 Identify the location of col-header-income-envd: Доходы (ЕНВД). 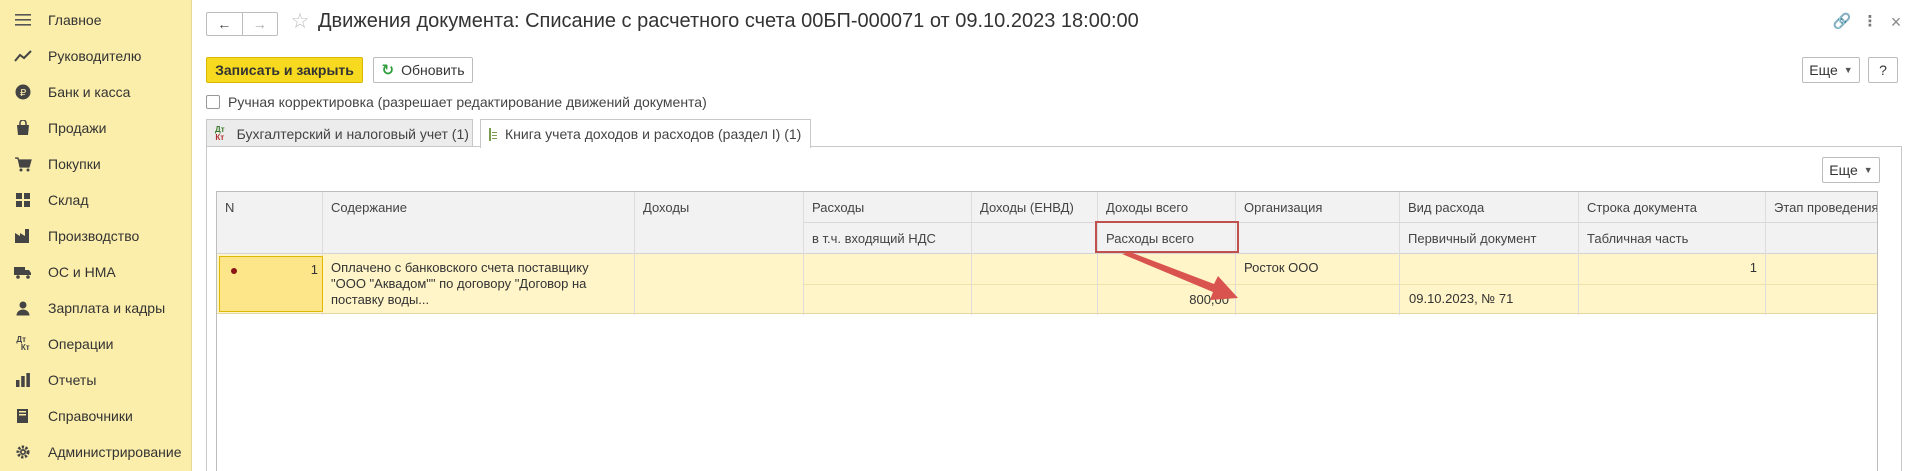
(1023, 207).